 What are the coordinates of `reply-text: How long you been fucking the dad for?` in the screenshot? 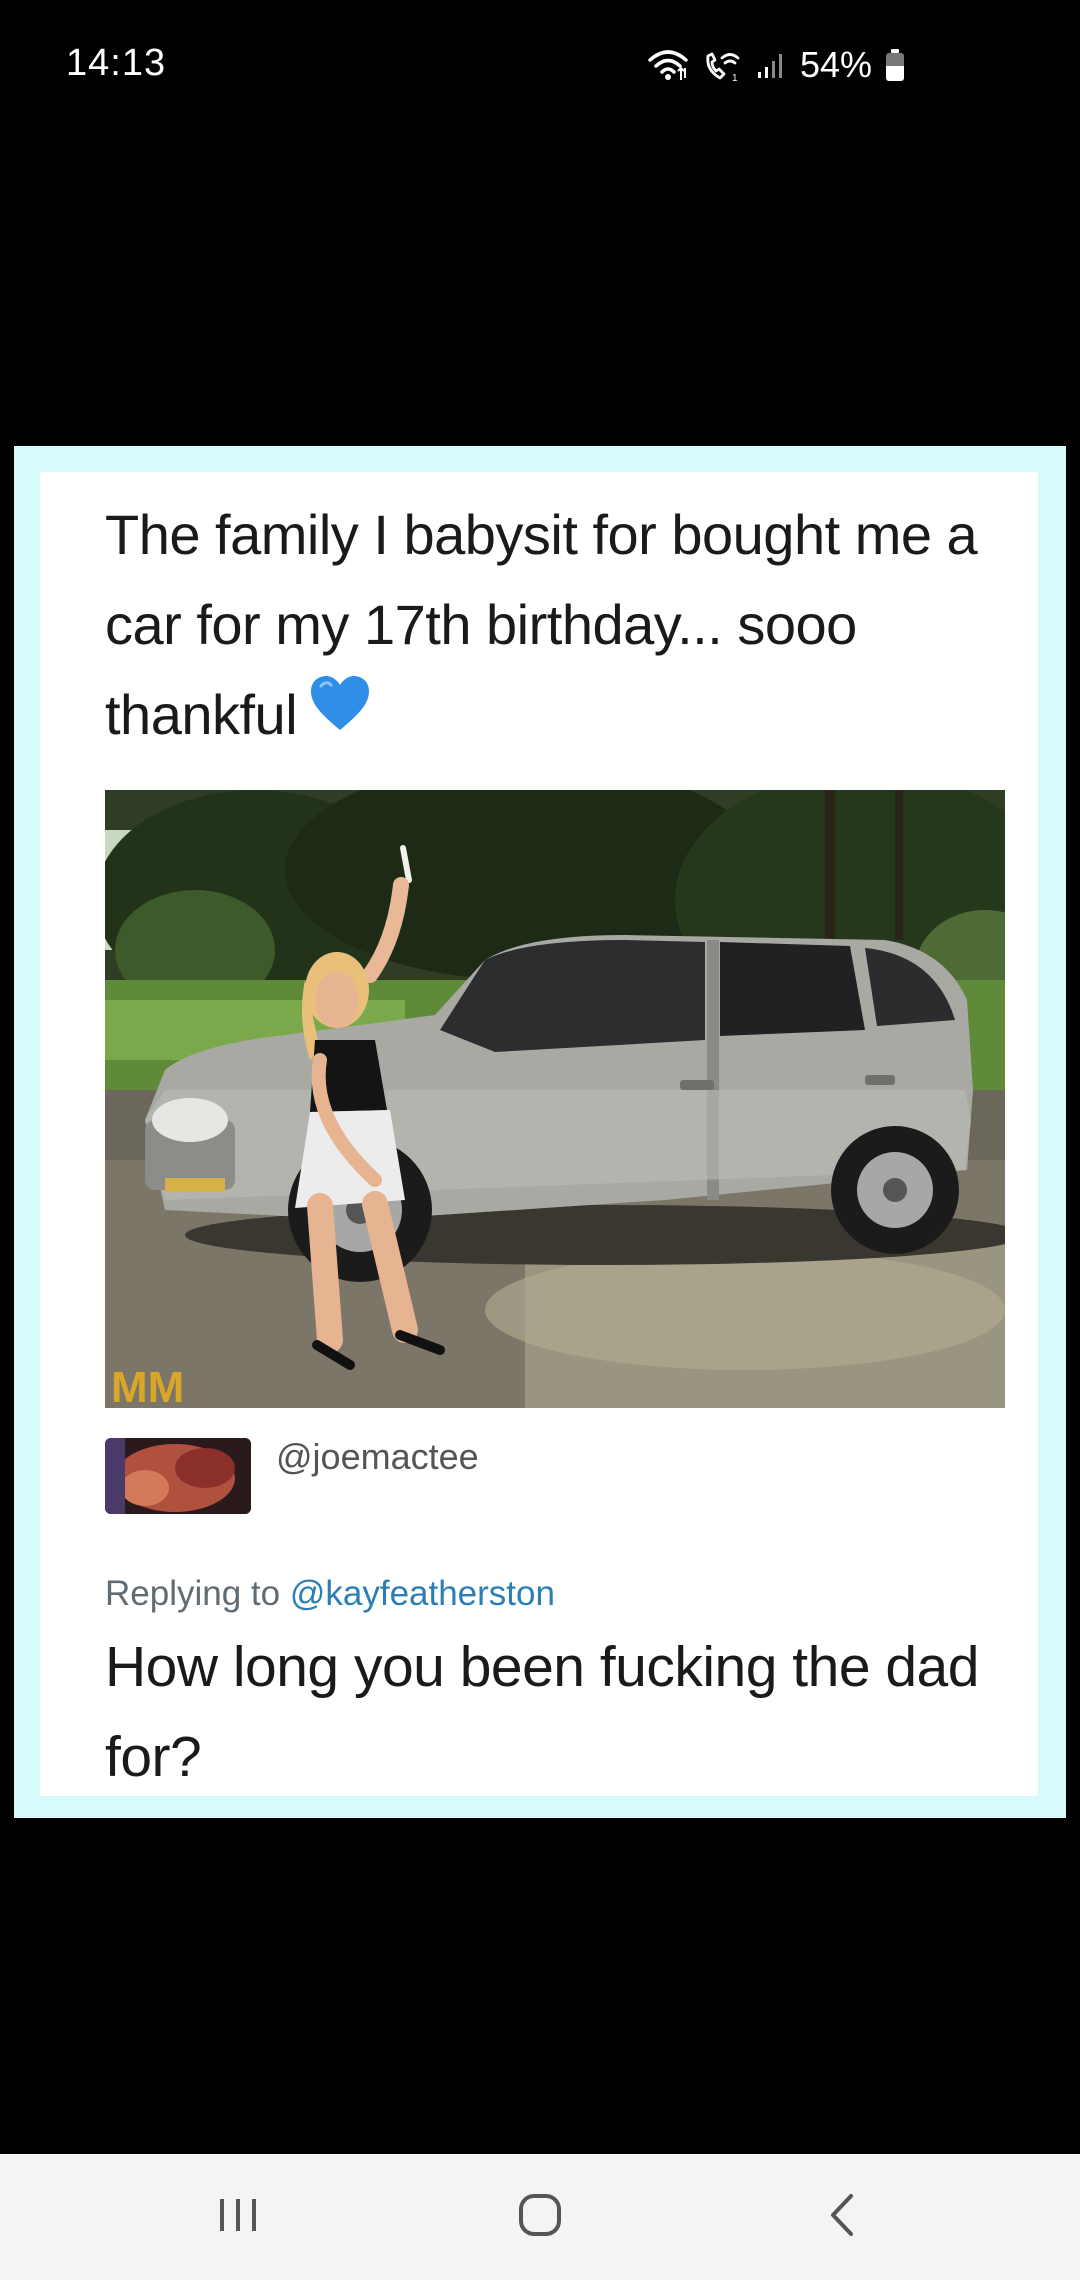 It's located at (542, 1712).